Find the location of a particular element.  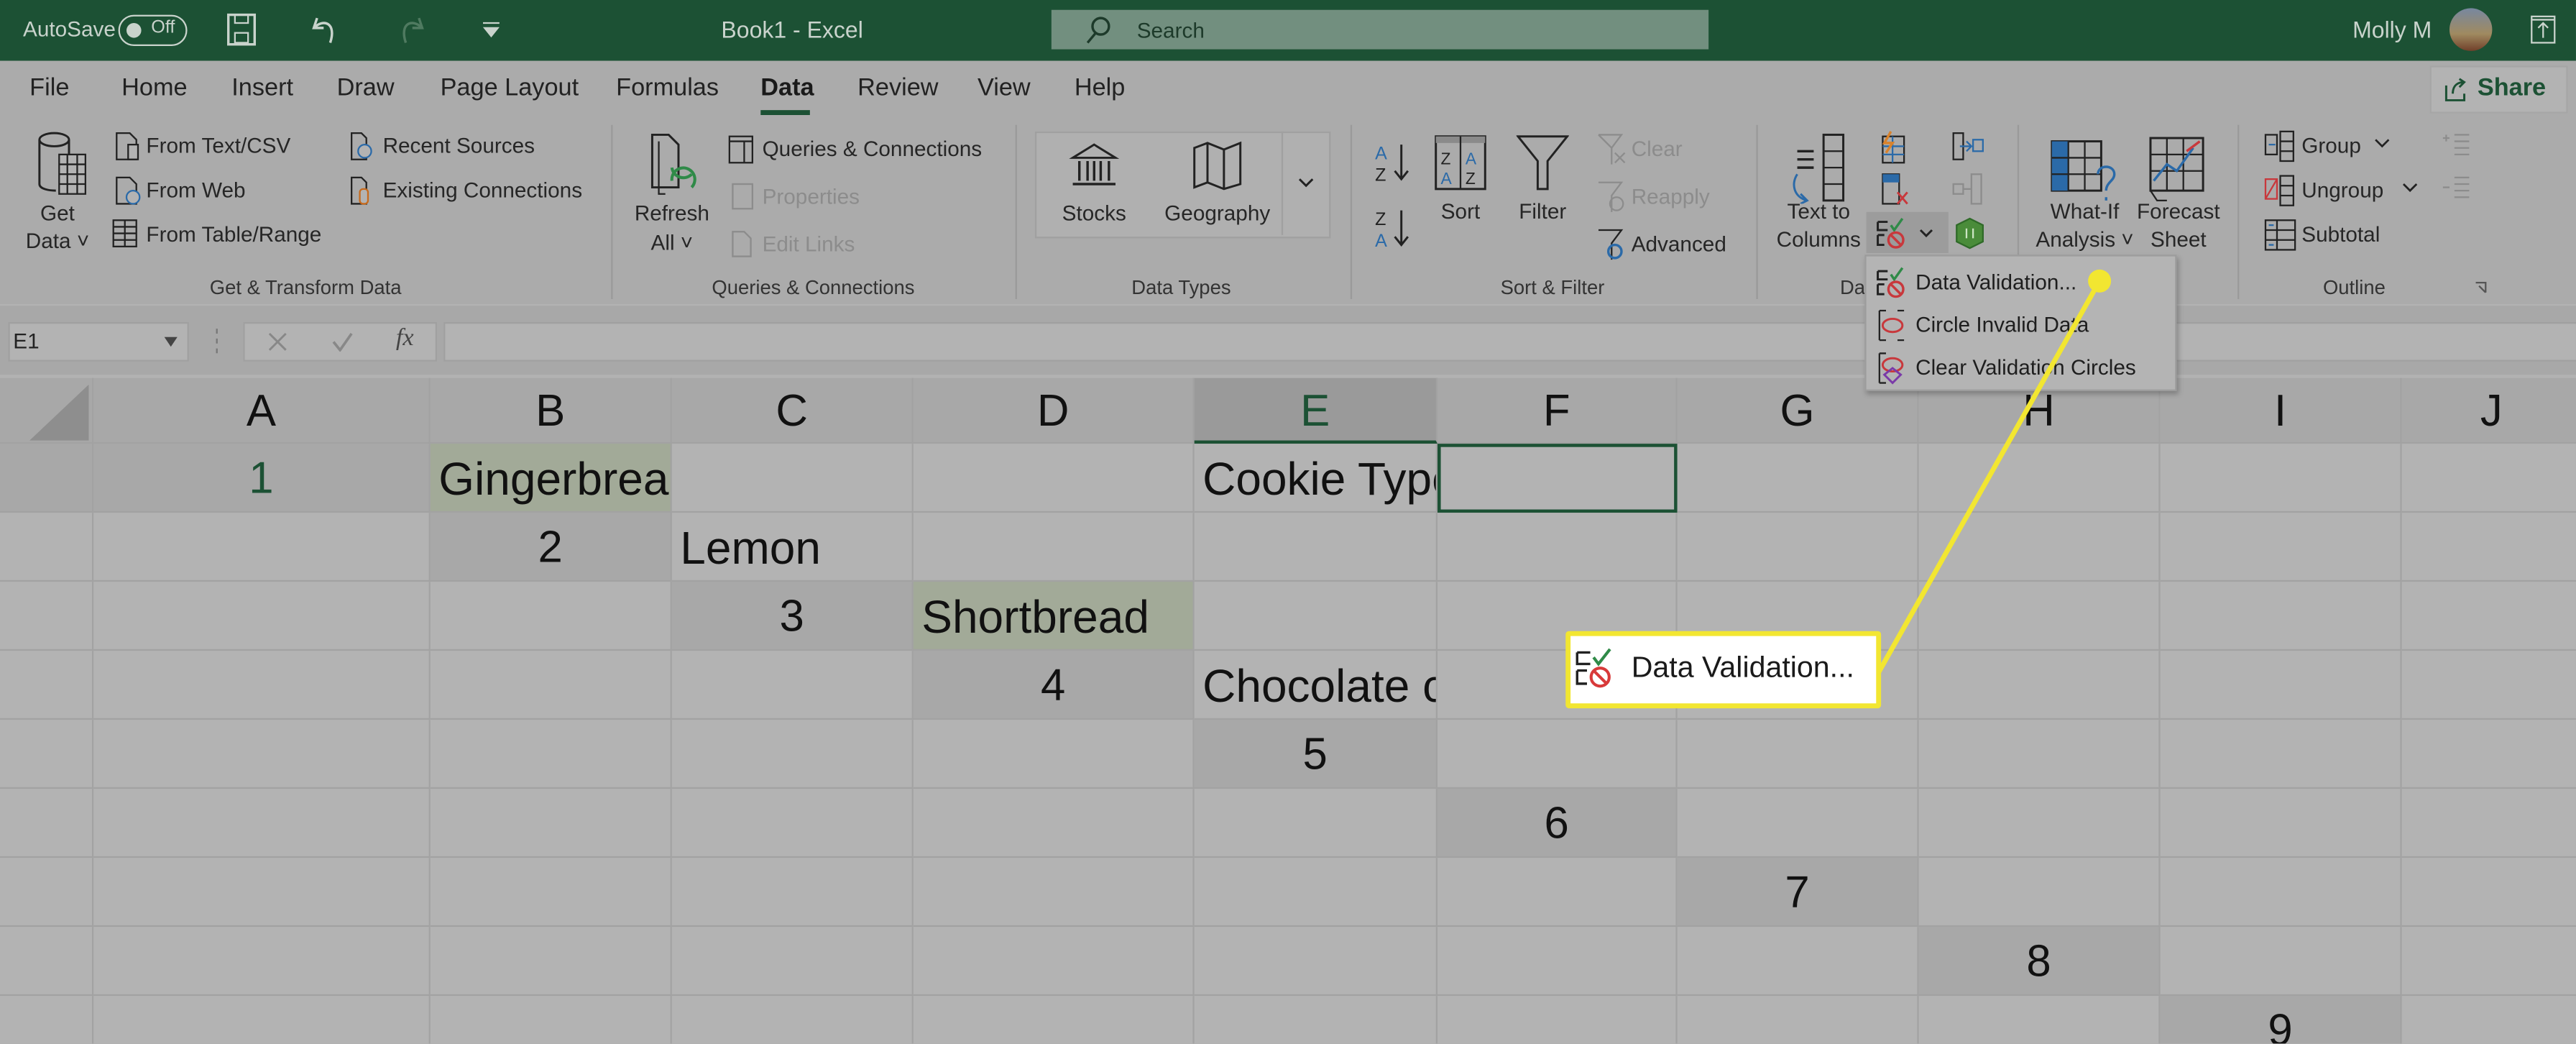

callout-pointer is located at coordinates (1993, 472).